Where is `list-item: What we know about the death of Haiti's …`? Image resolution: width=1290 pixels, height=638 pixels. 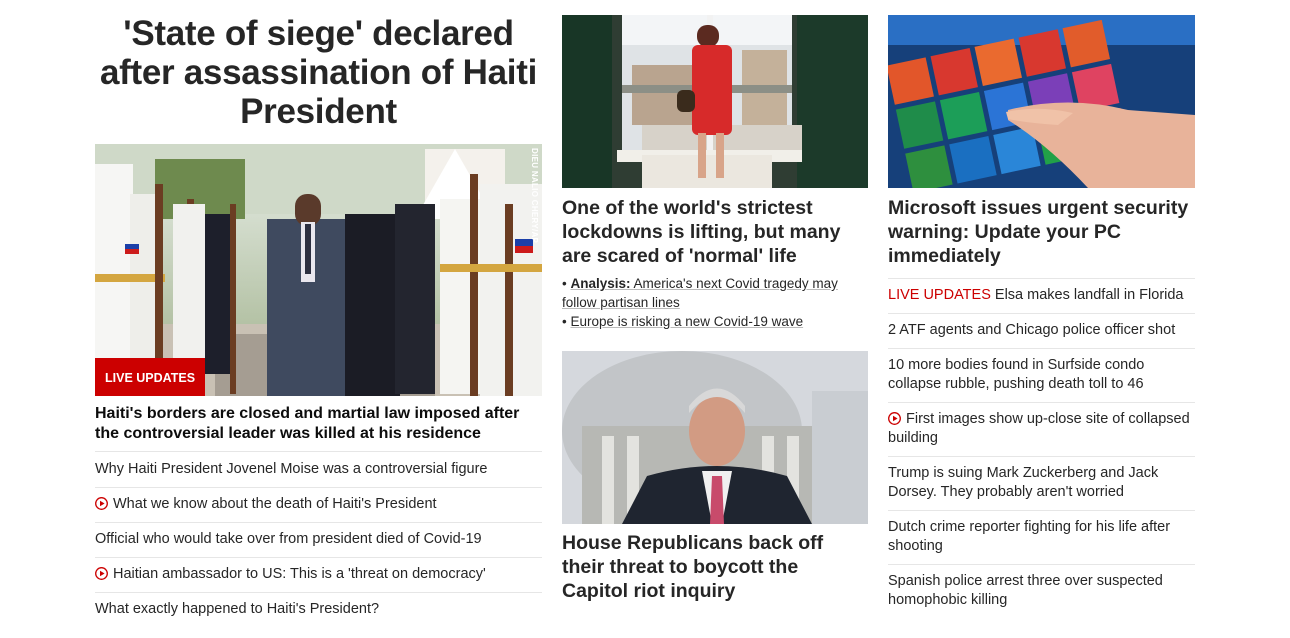
list-item: What we know about the death of Haiti's … is located at coordinates (318, 504).